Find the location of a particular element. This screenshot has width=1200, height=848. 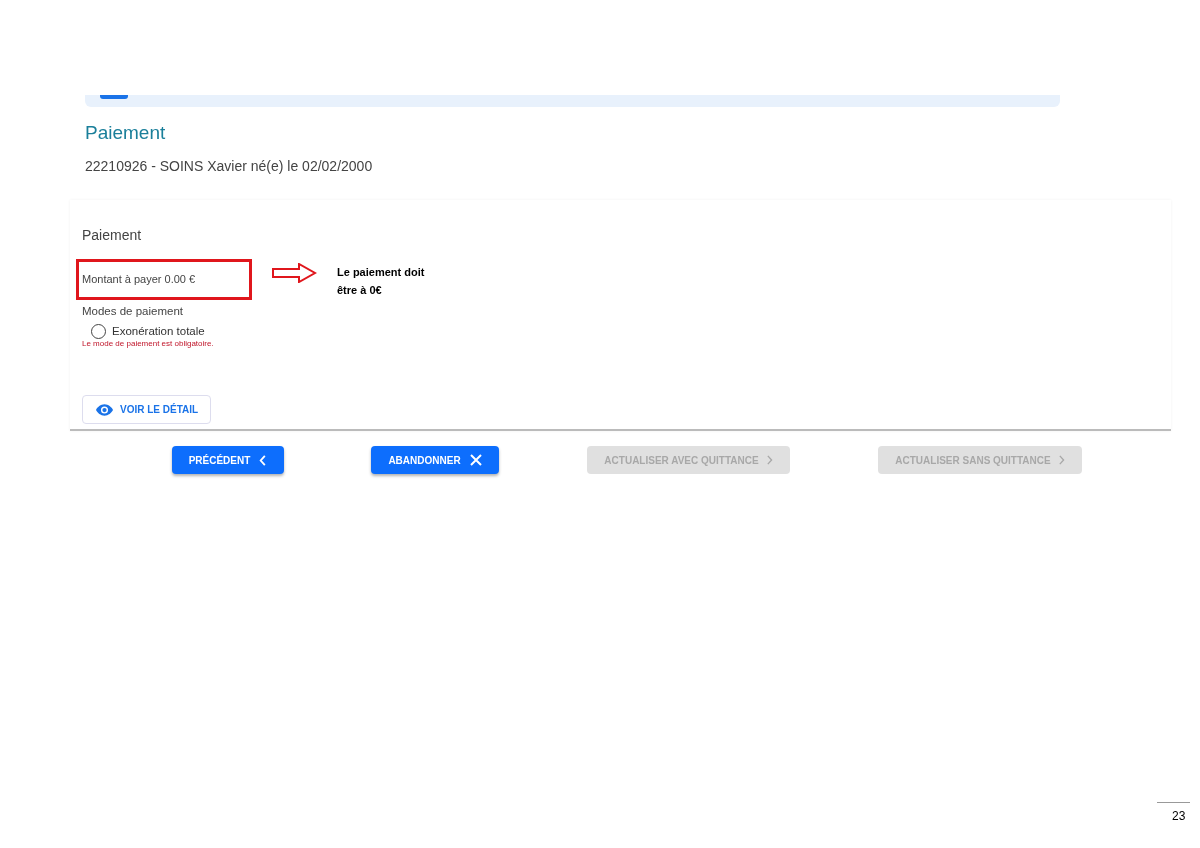

amount-label: Montant à payer 0.00 € is located at coordinates (139, 280).